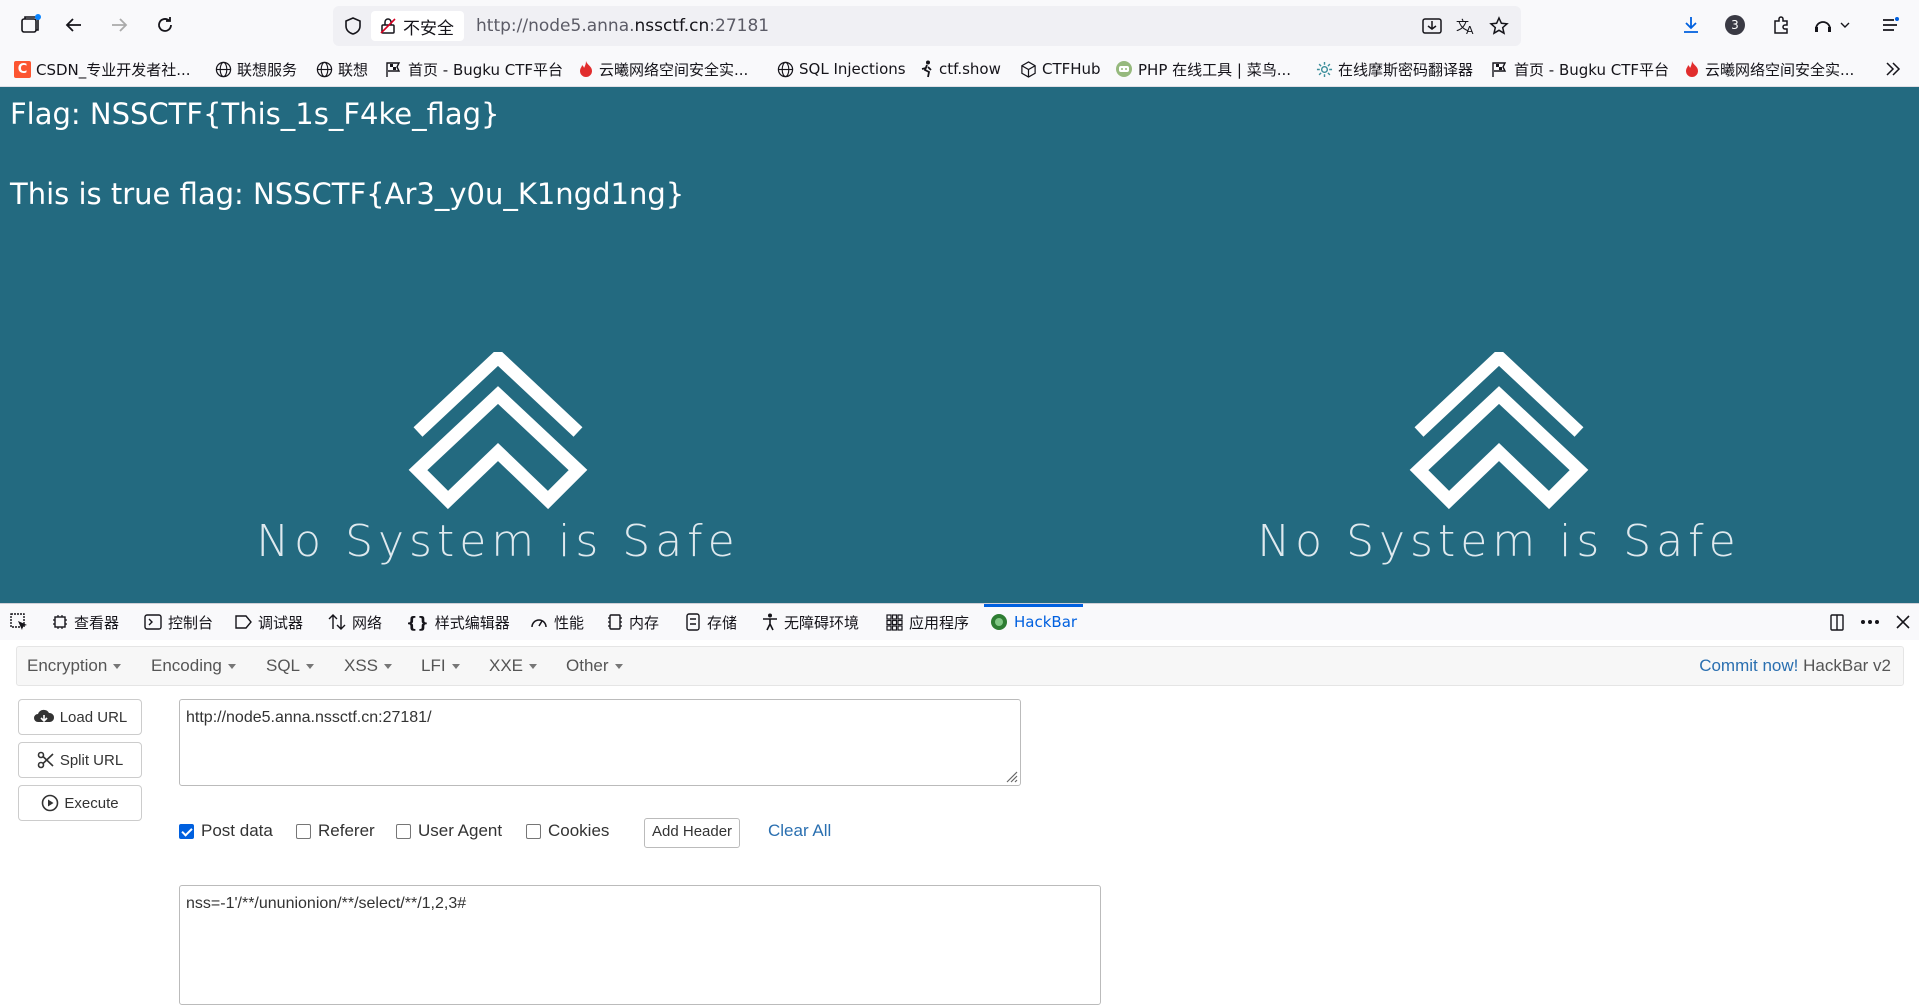 This screenshot has width=1919, height=1005. Describe the element at coordinates (644, 622) in the screenshot. I see `tab-label: 内存` at that location.